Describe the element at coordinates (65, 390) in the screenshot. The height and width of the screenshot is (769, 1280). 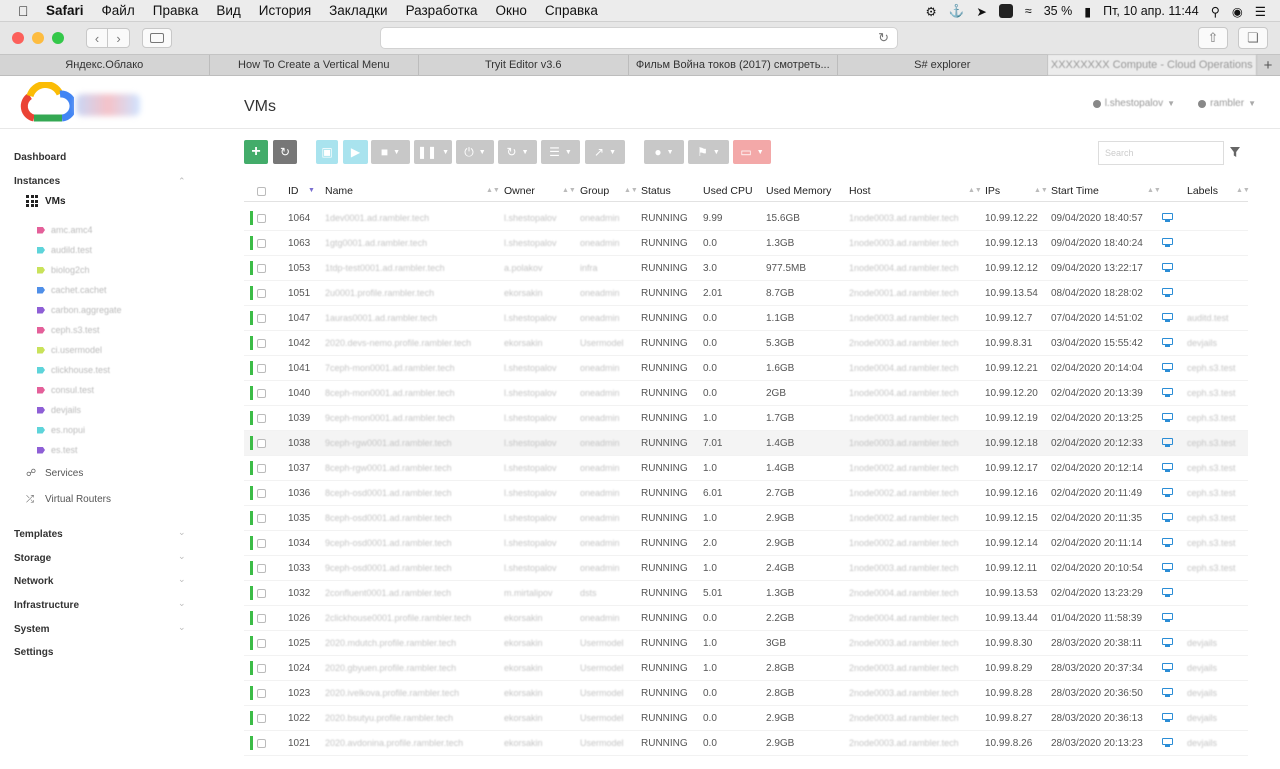
I see `sidebar-tag-item: consul.test` at that location.